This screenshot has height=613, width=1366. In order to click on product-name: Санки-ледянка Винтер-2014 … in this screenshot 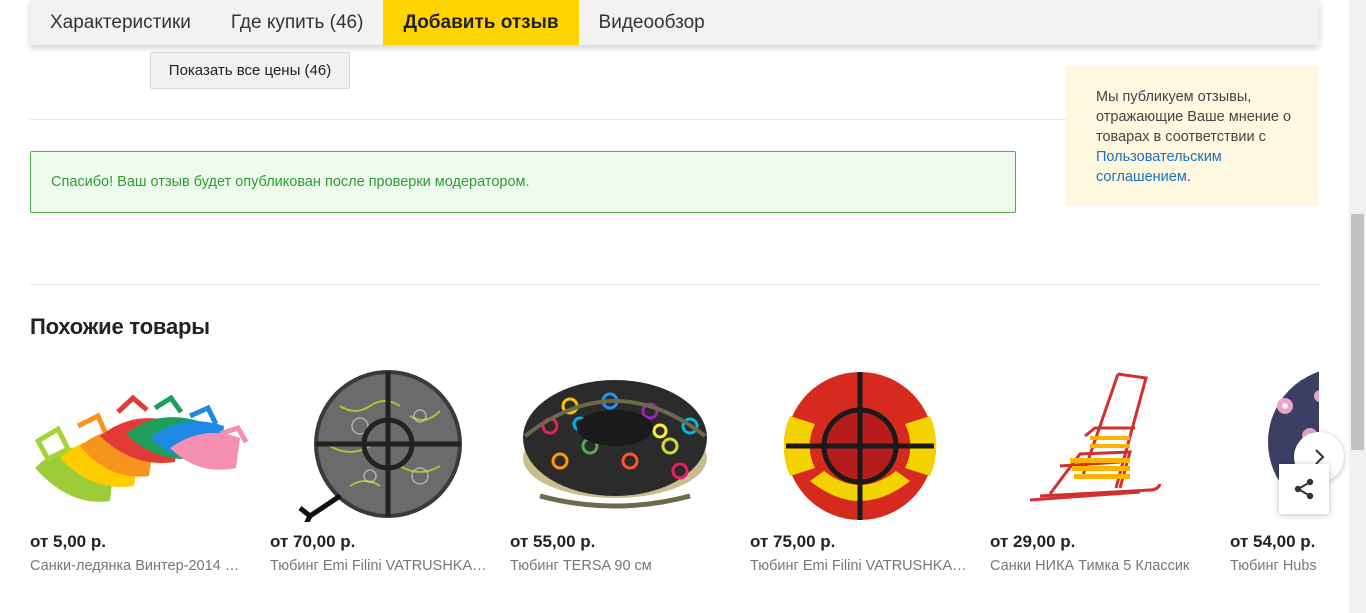, I will do `click(140, 566)`.